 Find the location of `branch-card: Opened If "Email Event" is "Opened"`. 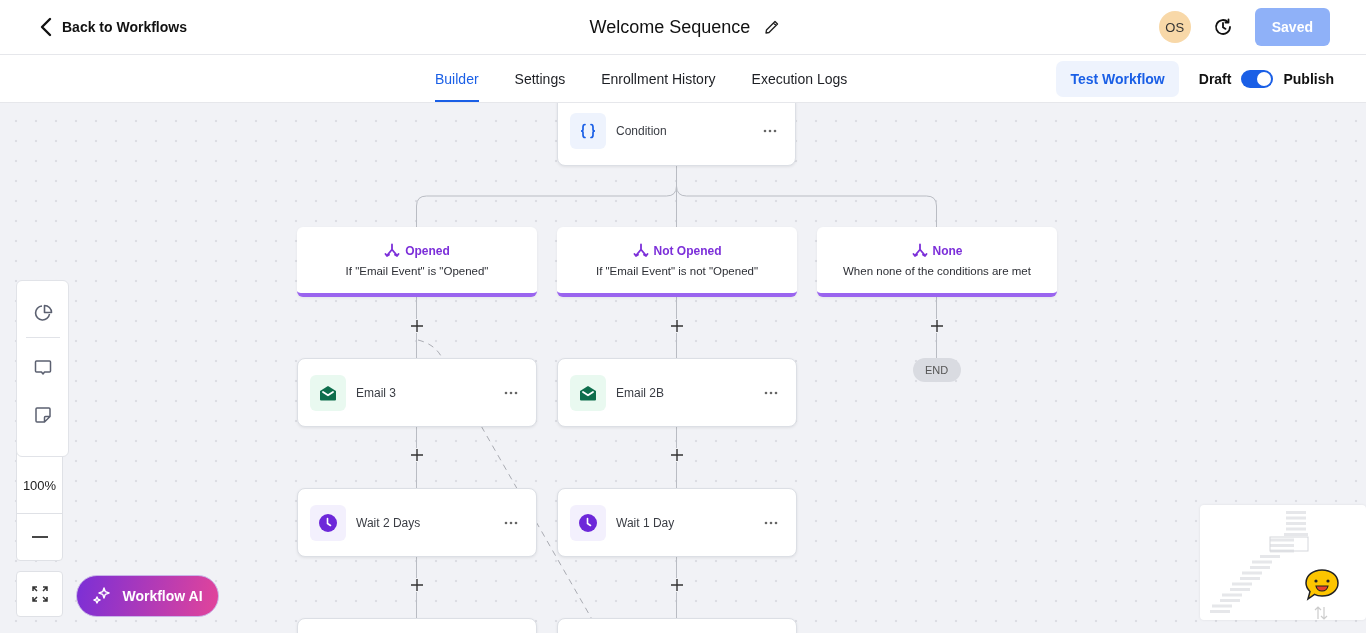

branch-card: Opened If "Email Event" is "Opened" is located at coordinates (417, 262).